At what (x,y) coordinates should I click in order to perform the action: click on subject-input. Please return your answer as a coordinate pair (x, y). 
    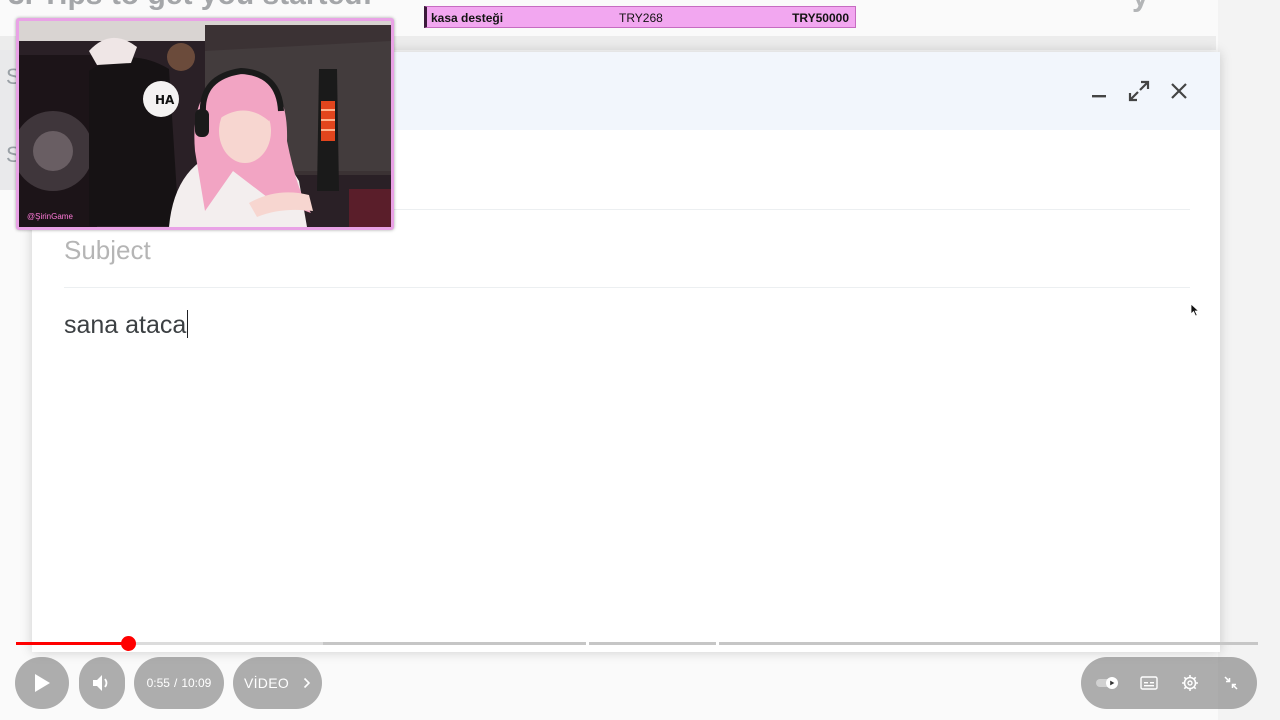
    Looking at the image, I should click on (627, 250).